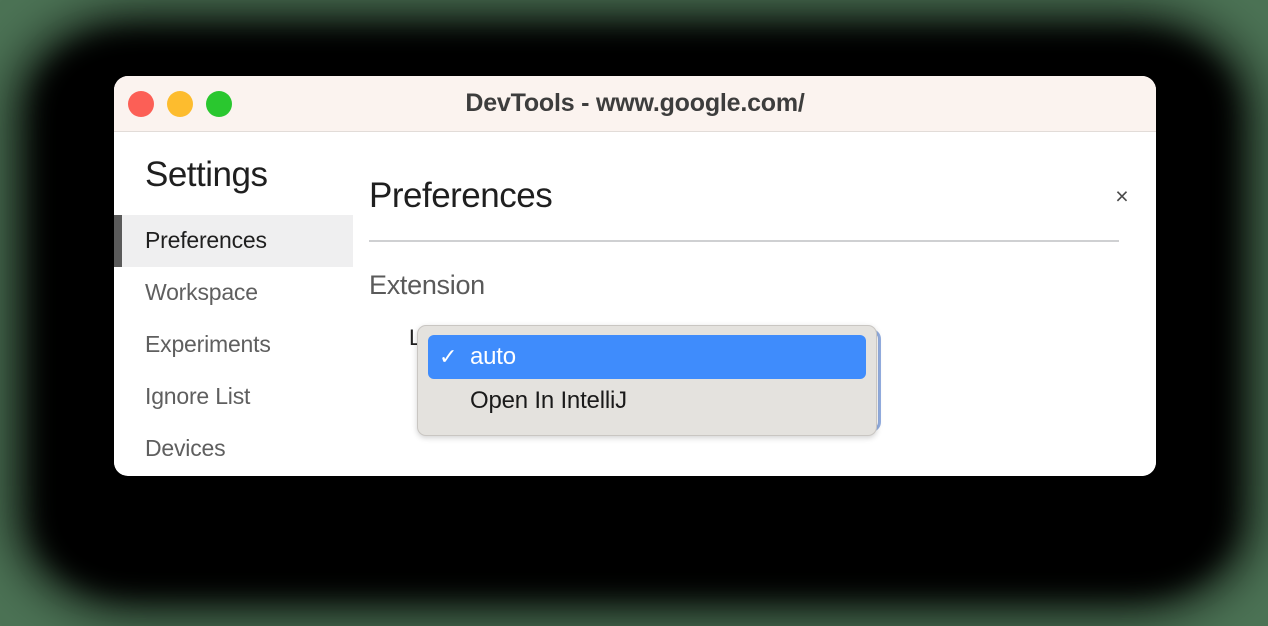  What do you see at coordinates (233, 449) in the screenshot?
I see `sidebar-item-devices: Devices` at bounding box center [233, 449].